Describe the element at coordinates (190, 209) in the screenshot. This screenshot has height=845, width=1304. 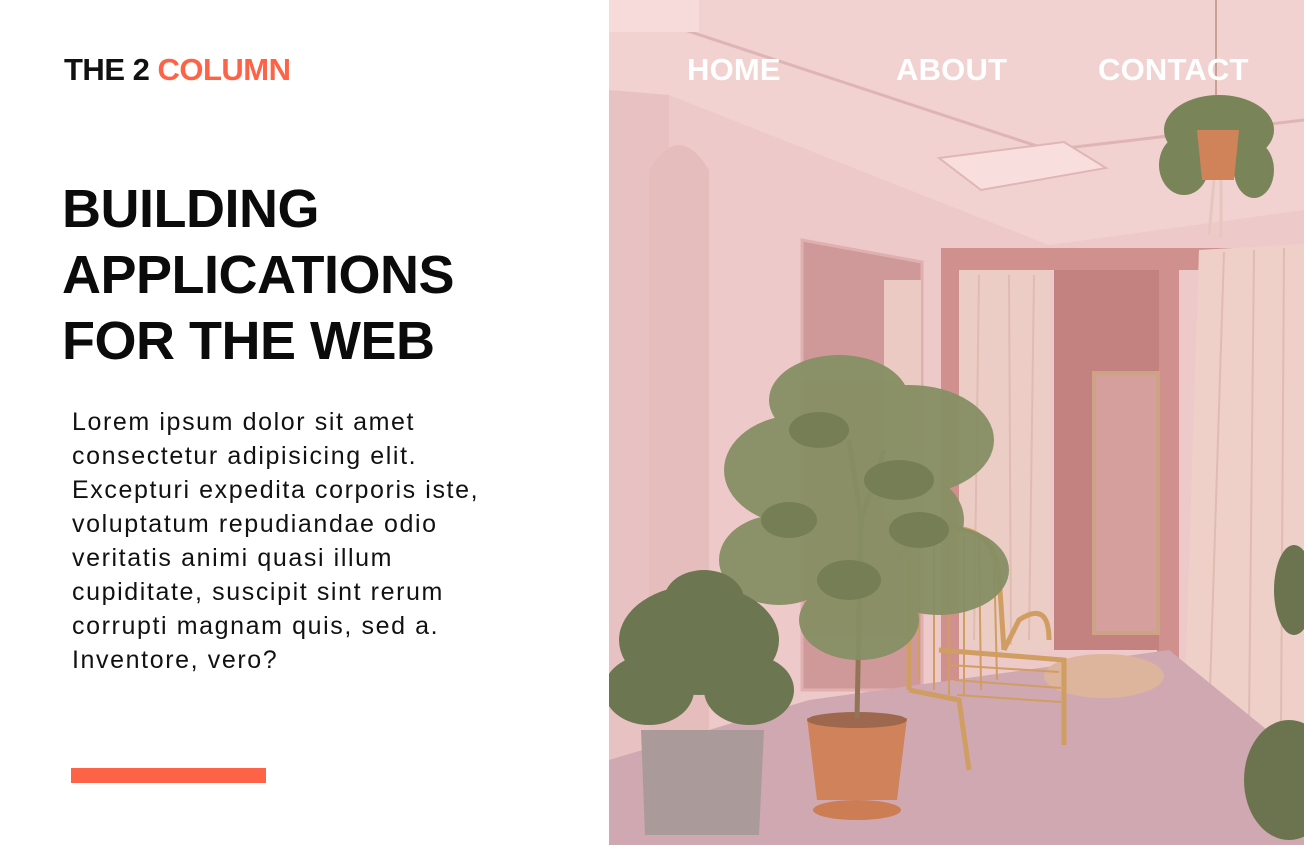
I see `headline-line-1: BUILDING` at that location.